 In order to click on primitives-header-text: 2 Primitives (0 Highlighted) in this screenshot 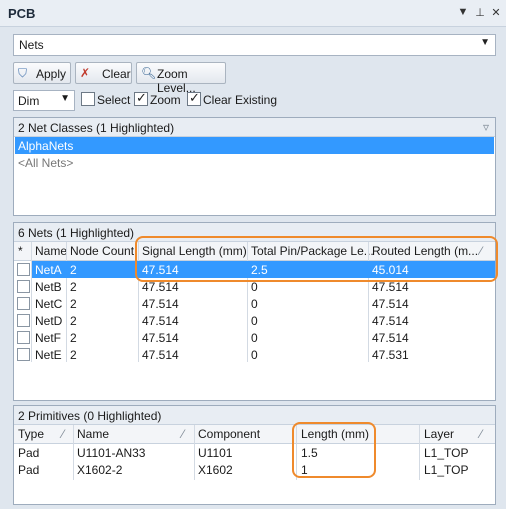, I will do `click(90, 416)`.